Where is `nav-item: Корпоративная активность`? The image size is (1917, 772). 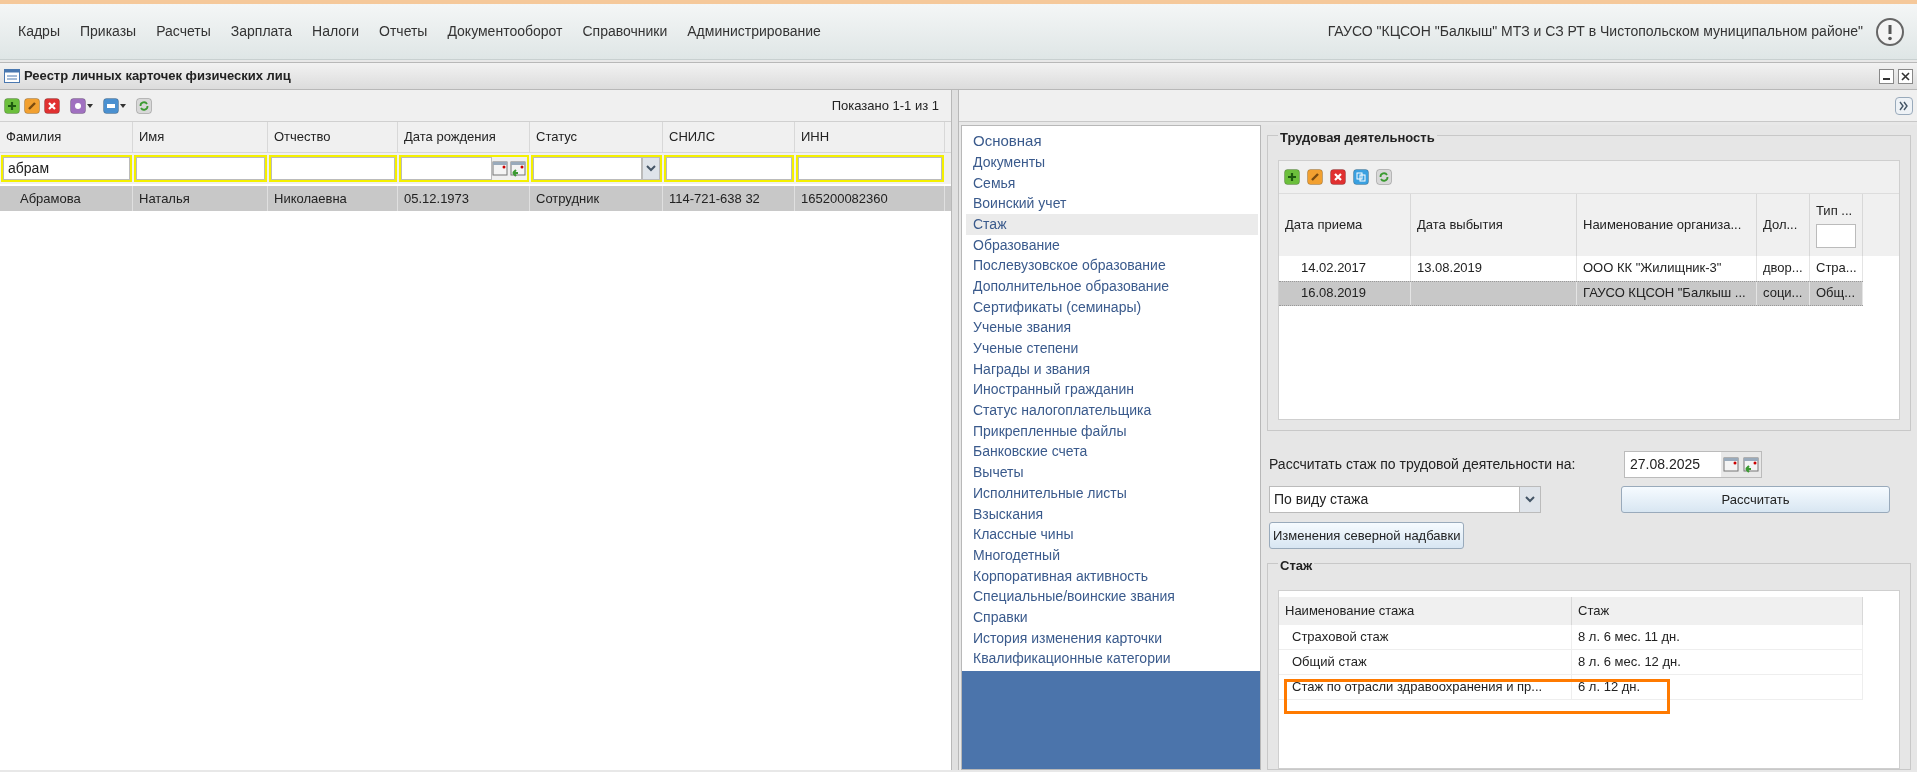
nav-item: Корпоративная активность is located at coordinates (1112, 576).